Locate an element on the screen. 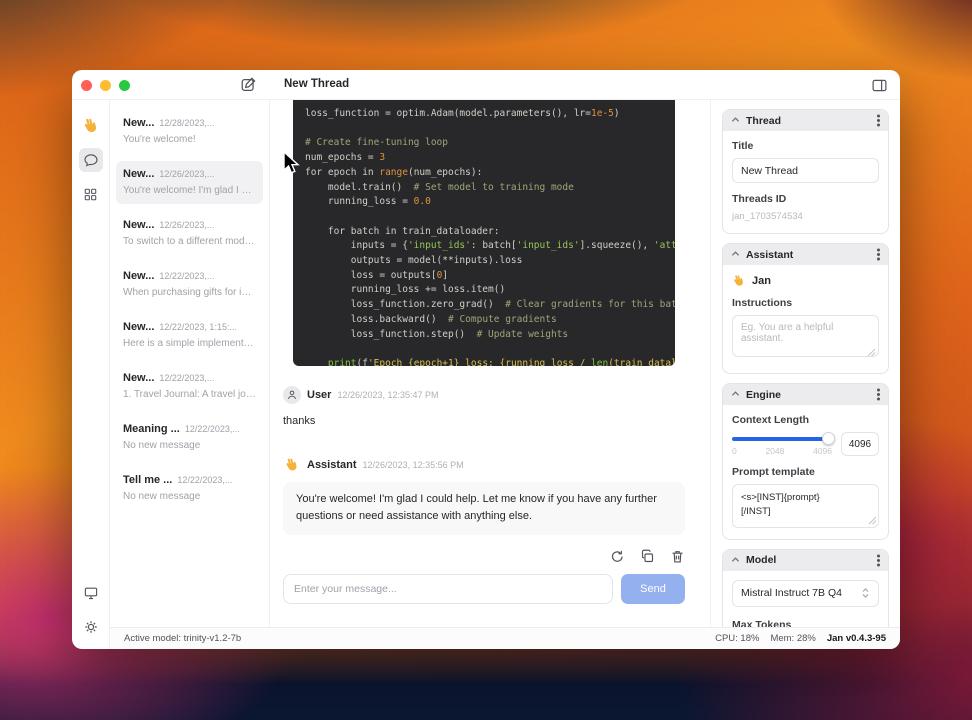 The width and height of the screenshot is (972, 720). prompt-template-label: Prompt template is located at coordinates (773, 472).